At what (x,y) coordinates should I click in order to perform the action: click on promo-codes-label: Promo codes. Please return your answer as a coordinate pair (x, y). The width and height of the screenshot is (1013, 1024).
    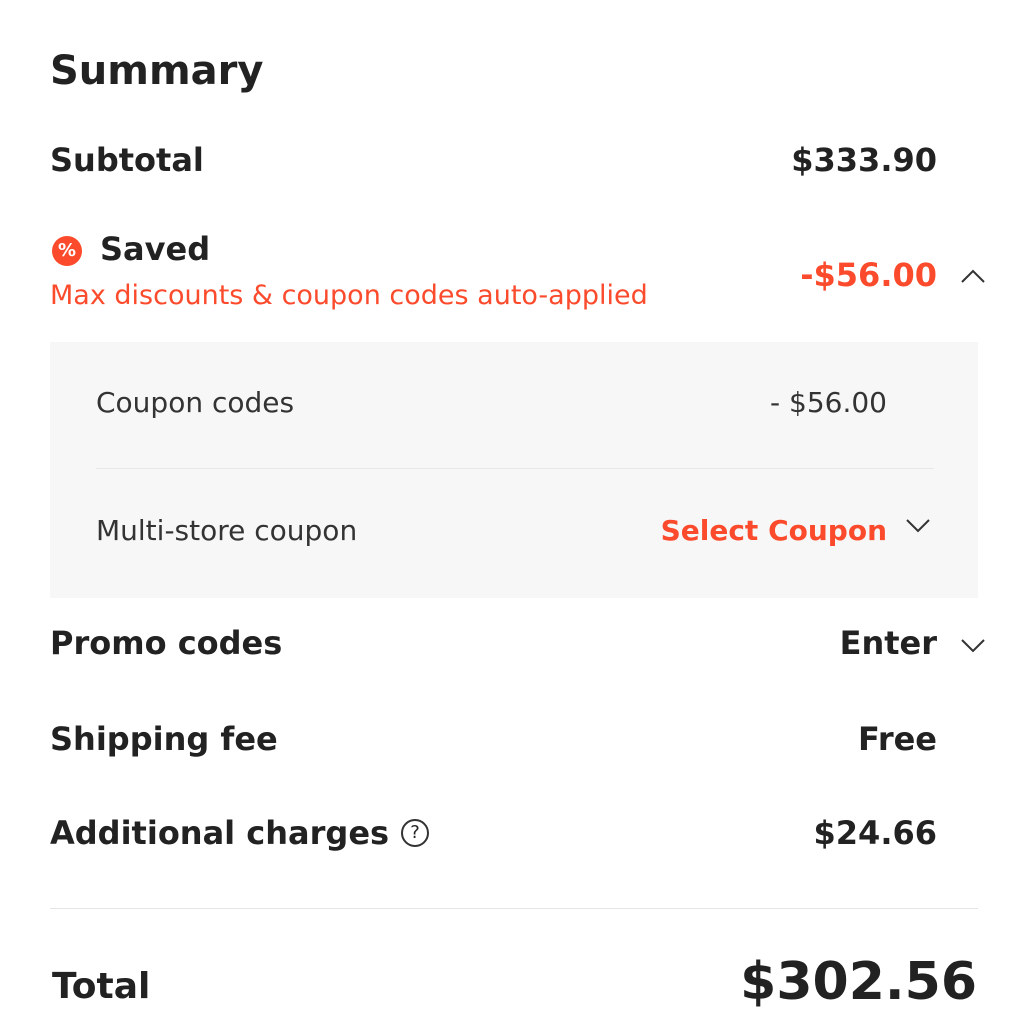
    Looking at the image, I should click on (166, 643).